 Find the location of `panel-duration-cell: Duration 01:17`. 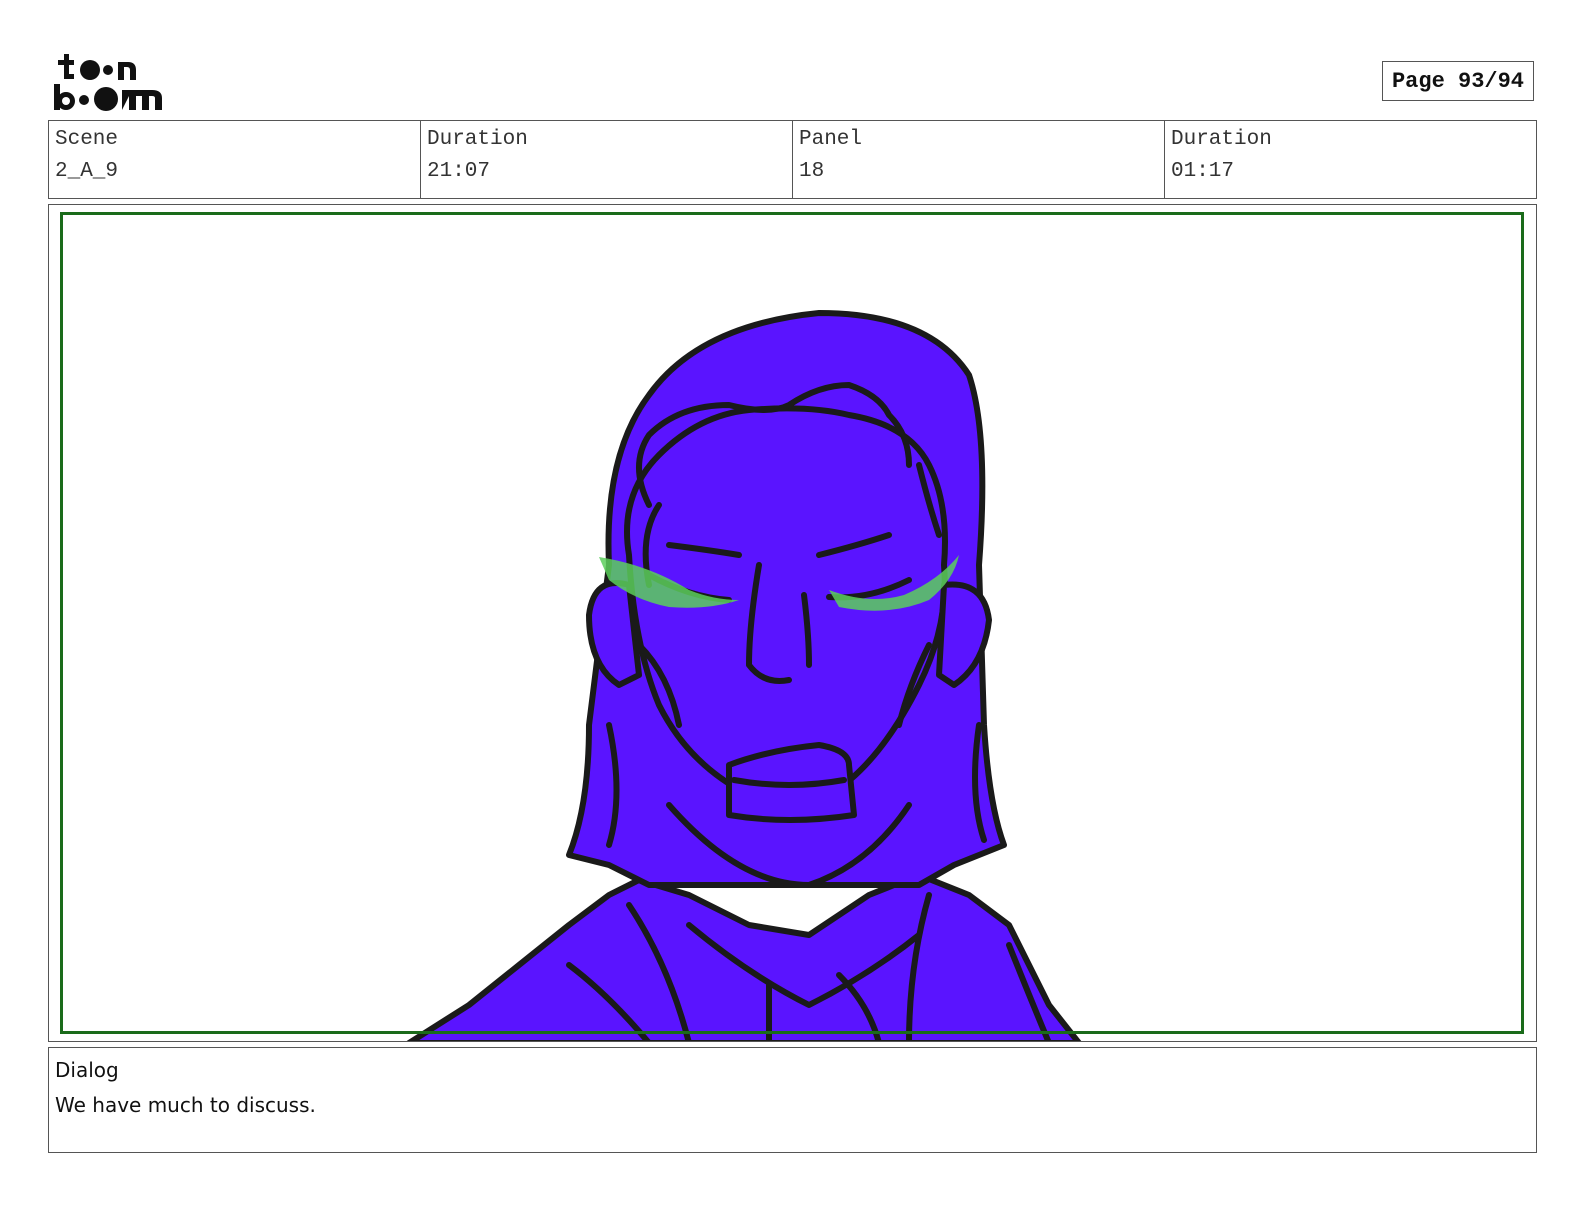

panel-duration-cell: Duration 01:17 is located at coordinates (1350, 159).